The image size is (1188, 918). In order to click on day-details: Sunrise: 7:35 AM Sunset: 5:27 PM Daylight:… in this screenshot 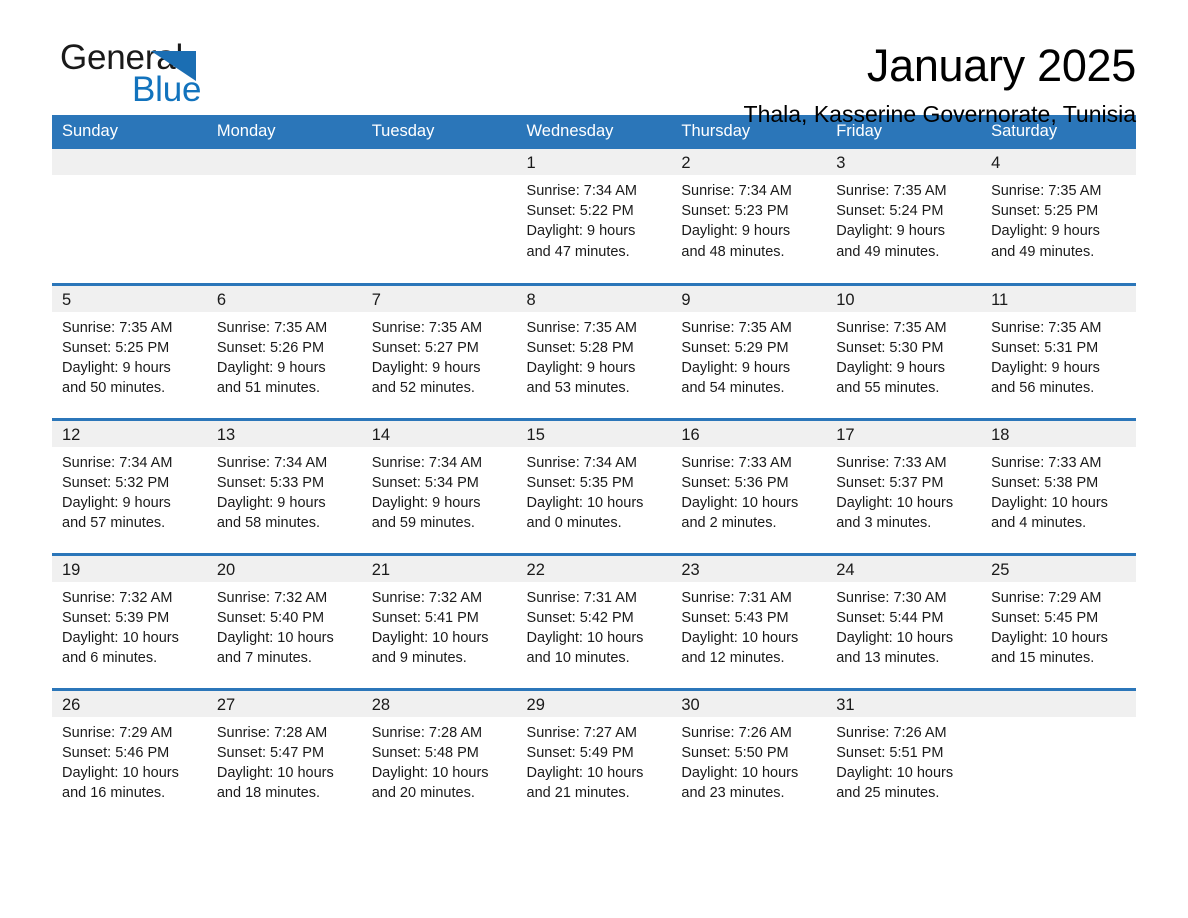, I will do `click(439, 355)`.